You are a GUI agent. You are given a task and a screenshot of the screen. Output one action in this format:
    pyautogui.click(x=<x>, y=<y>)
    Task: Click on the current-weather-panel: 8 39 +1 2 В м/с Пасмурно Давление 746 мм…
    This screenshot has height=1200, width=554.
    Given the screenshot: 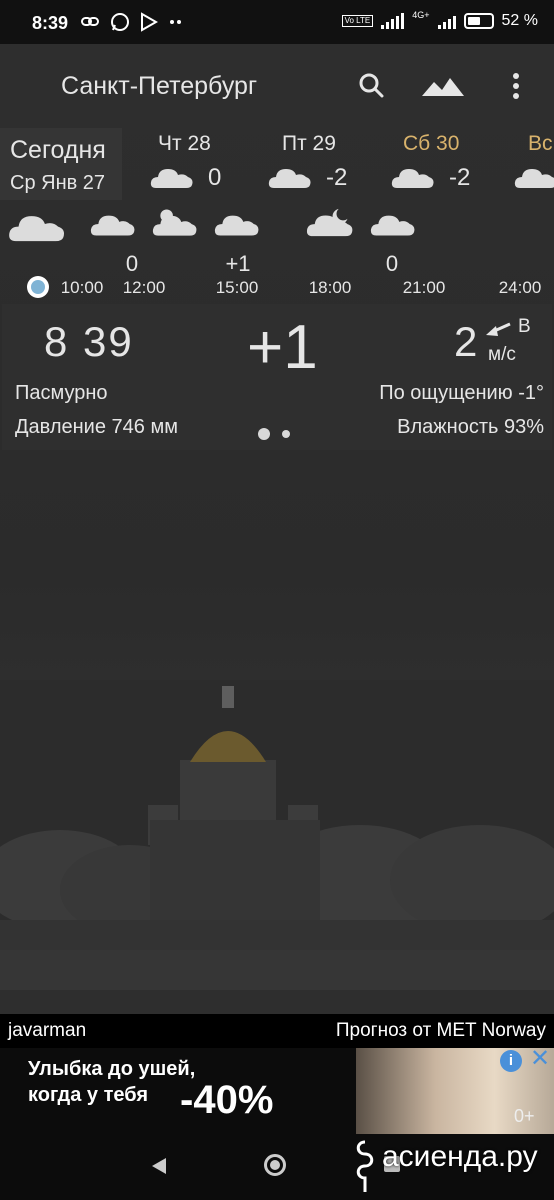 What is the action you would take?
    pyautogui.click(x=277, y=377)
    